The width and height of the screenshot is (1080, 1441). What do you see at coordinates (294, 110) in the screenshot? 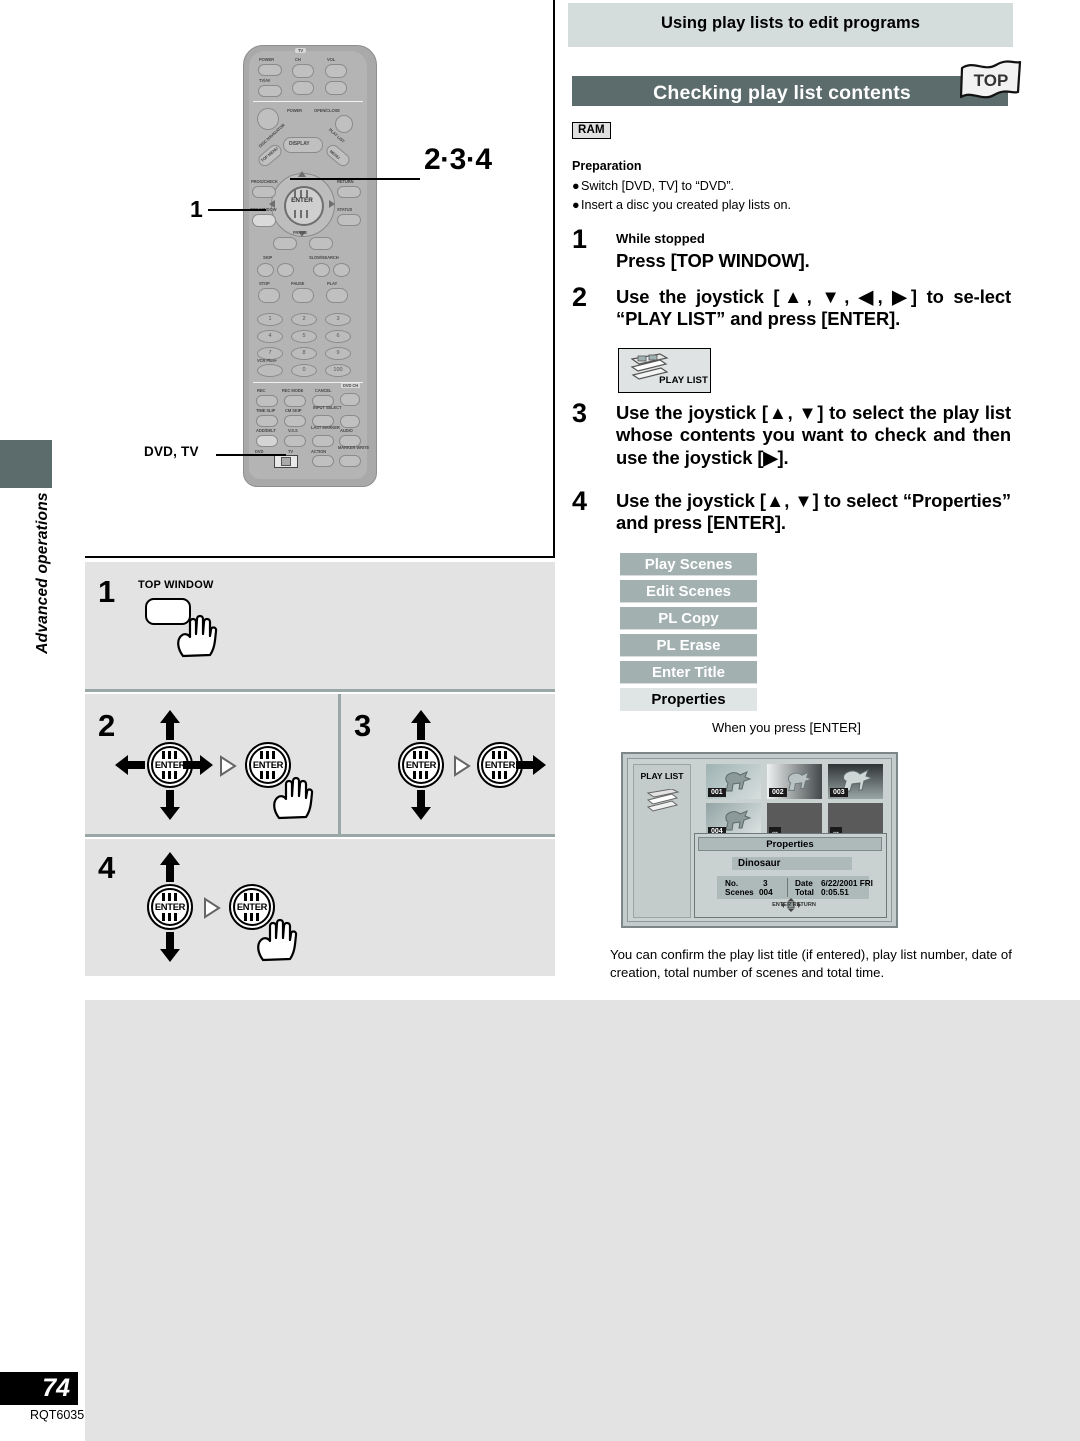
I see `remote-label-power: POWER` at bounding box center [294, 110].